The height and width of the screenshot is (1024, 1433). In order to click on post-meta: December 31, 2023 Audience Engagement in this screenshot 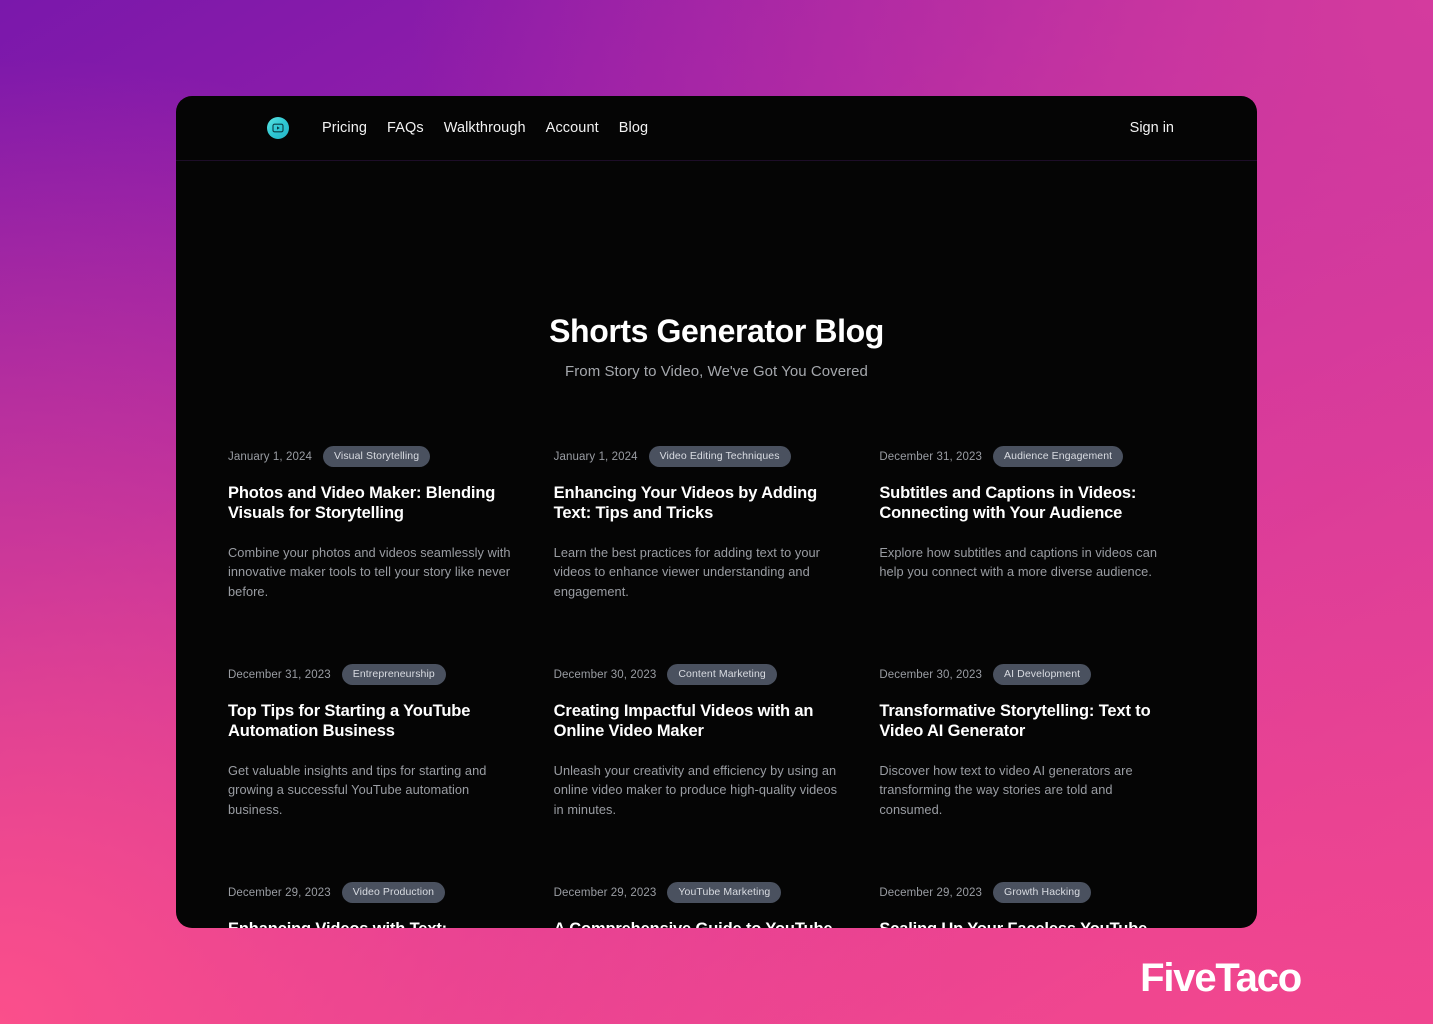, I will do `click(1022, 457)`.